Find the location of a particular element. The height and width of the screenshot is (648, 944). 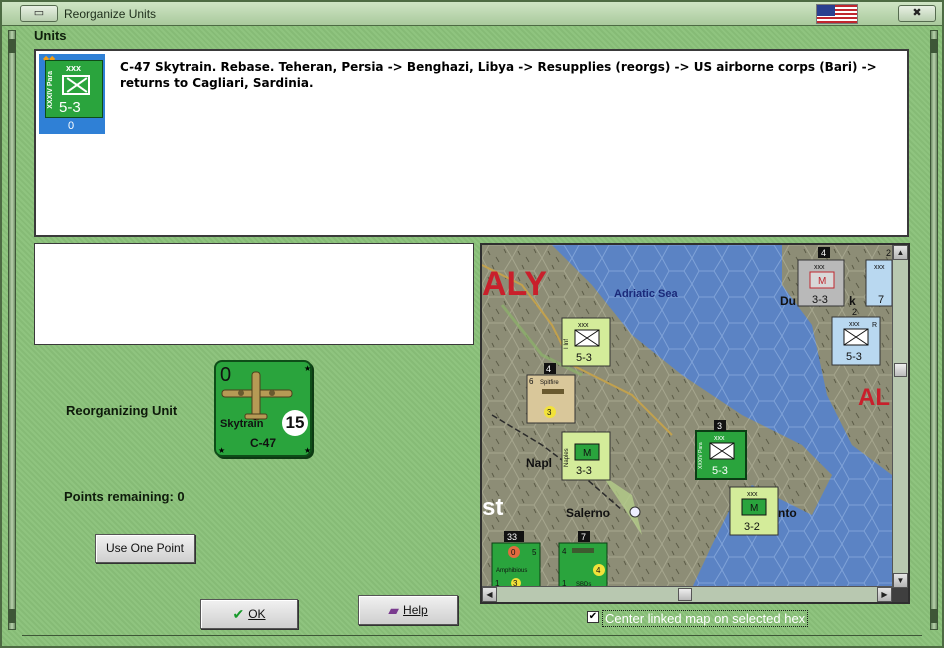

unit-count: 0 is located at coordinates (71, 126).